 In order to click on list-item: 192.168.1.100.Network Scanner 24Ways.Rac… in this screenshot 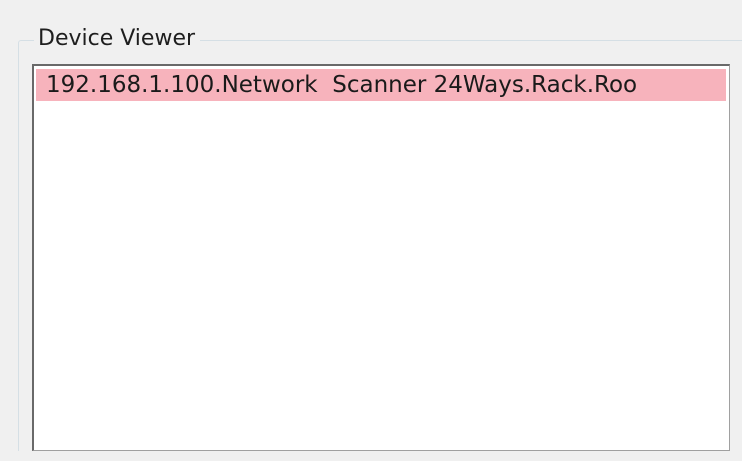, I will do `click(381, 85)`.